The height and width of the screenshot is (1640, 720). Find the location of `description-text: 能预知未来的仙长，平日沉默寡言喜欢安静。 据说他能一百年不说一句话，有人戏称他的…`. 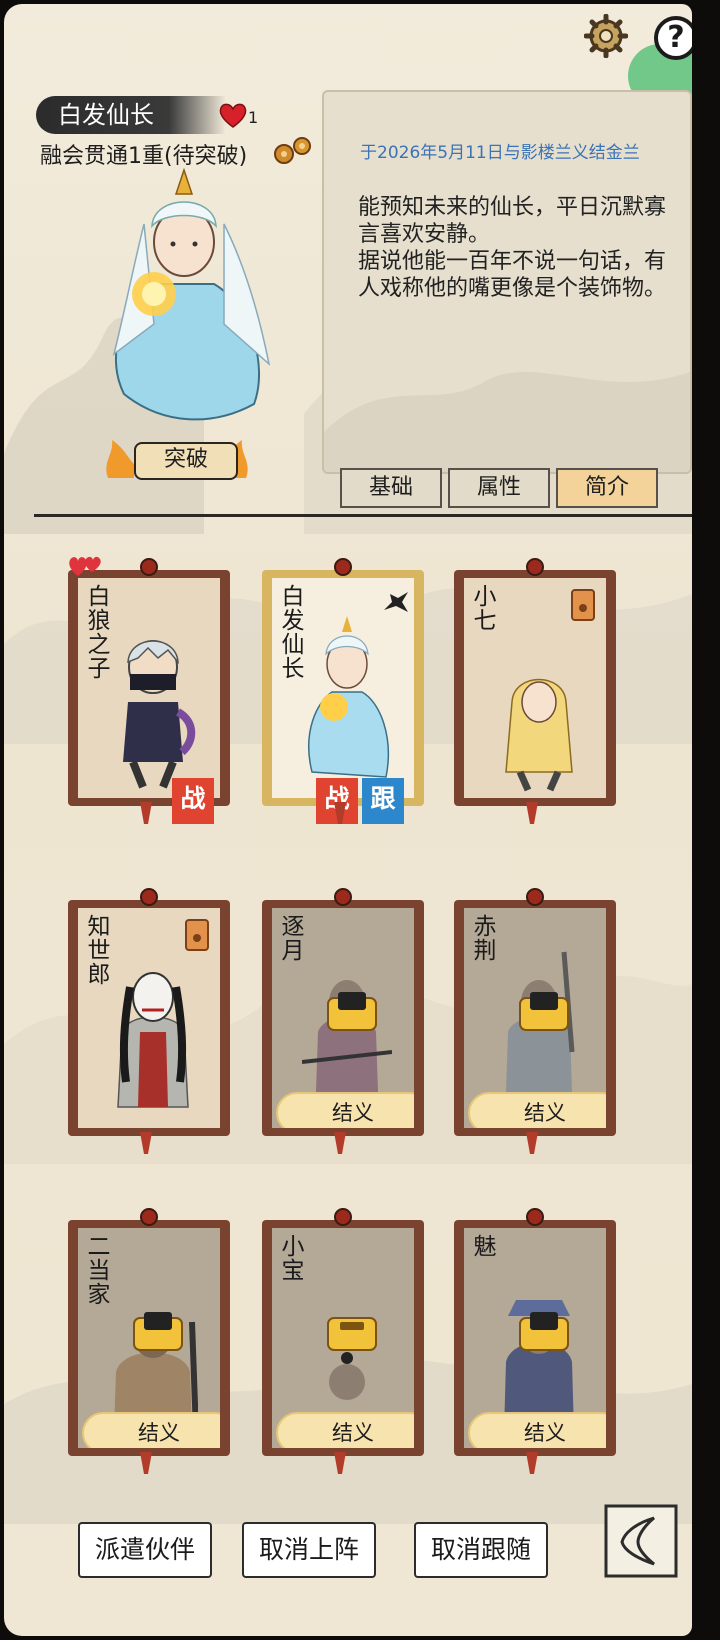

description-text: 能预知未来的仙长，平日沉默寡言喜欢安静。 据说他能一百年不说一句话，有人戏称他的… is located at coordinates (512, 248).